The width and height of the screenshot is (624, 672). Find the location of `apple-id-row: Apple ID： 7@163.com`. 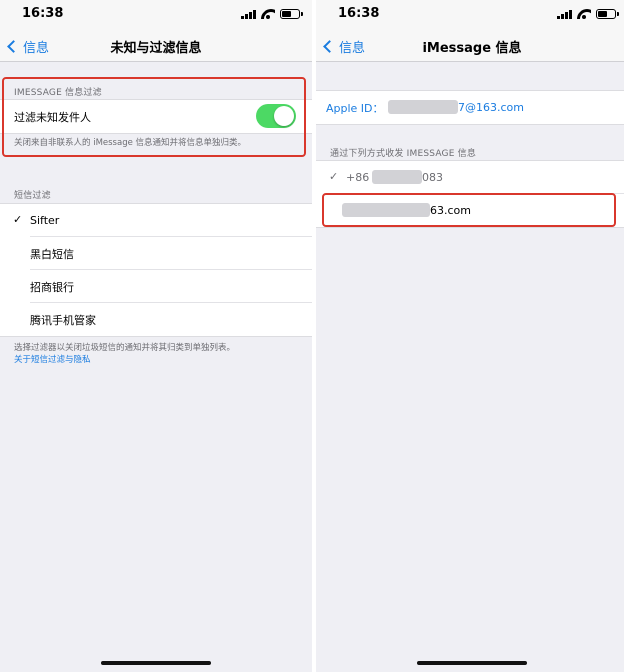

apple-id-row: Apple ID： 7@163.com is located at coordinates (470, 107).